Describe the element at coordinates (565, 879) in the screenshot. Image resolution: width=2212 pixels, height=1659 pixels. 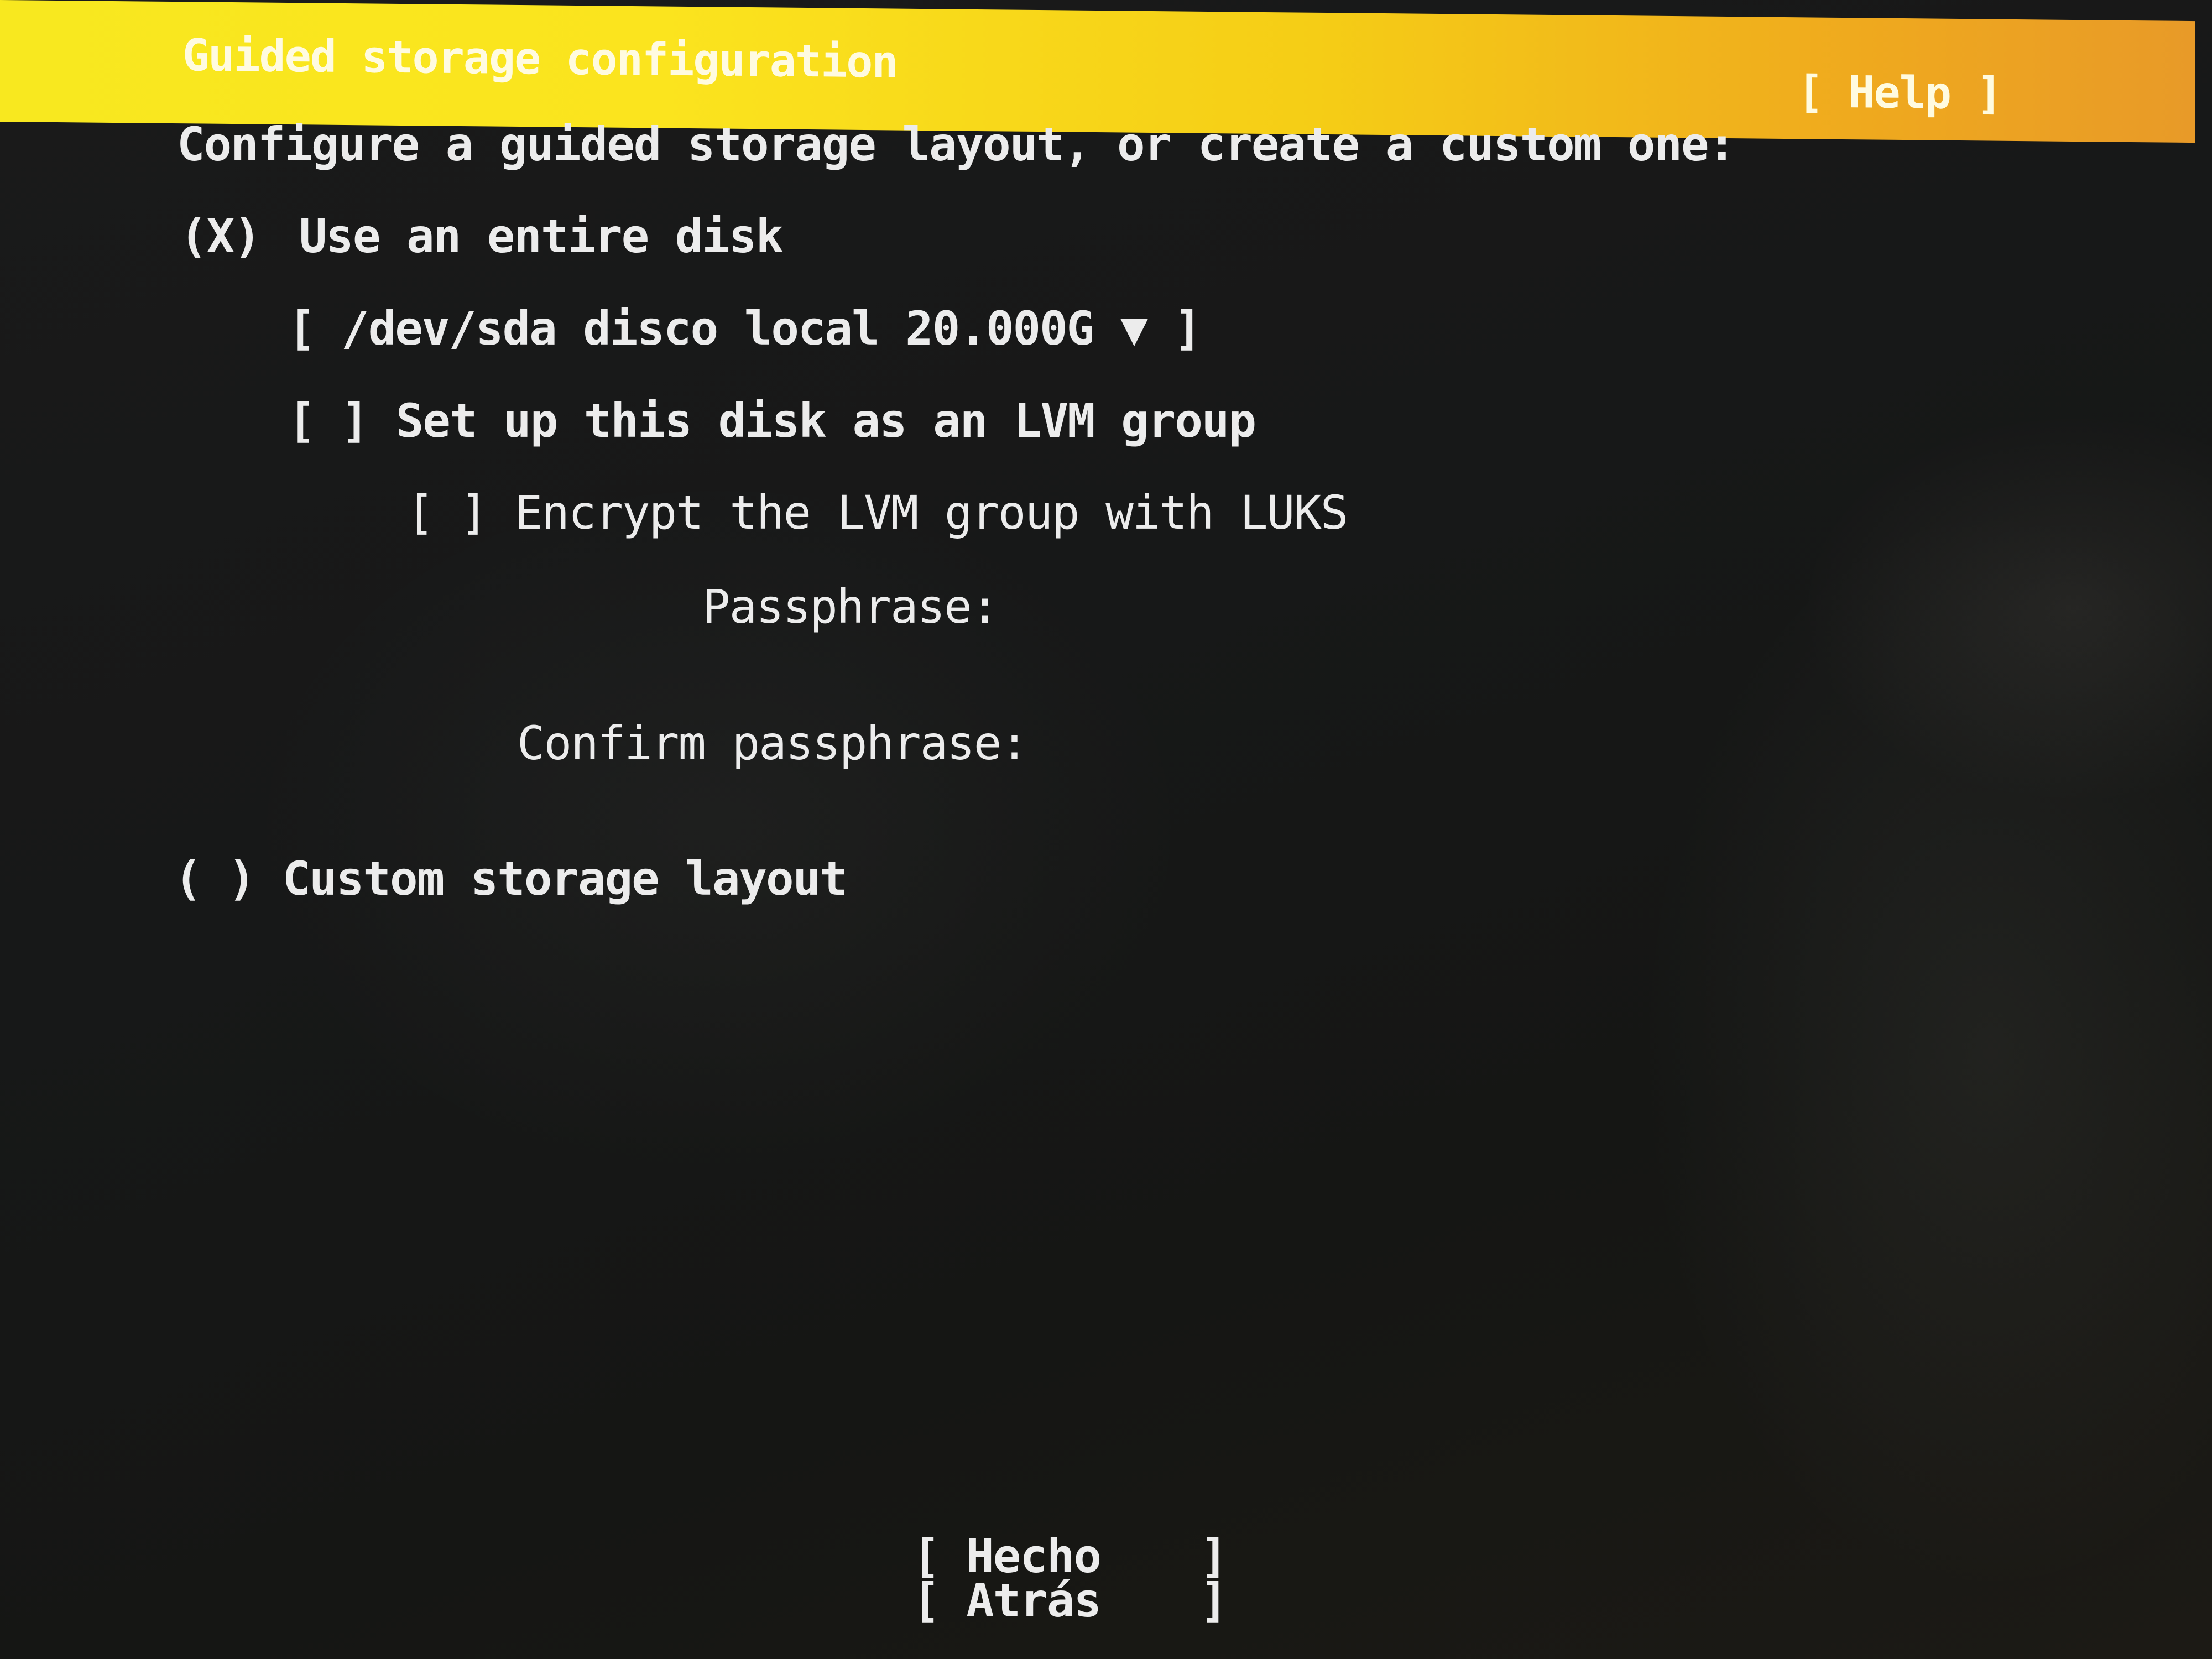
I see `custom-storage-layout-label: Custom storage layout` at that location.